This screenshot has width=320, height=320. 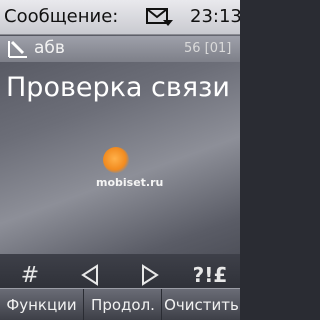 What do you see at coordinates (208, 48) in the screenshot?
I see `character-counter: 56 [01]` at bounding box center [208, 48].